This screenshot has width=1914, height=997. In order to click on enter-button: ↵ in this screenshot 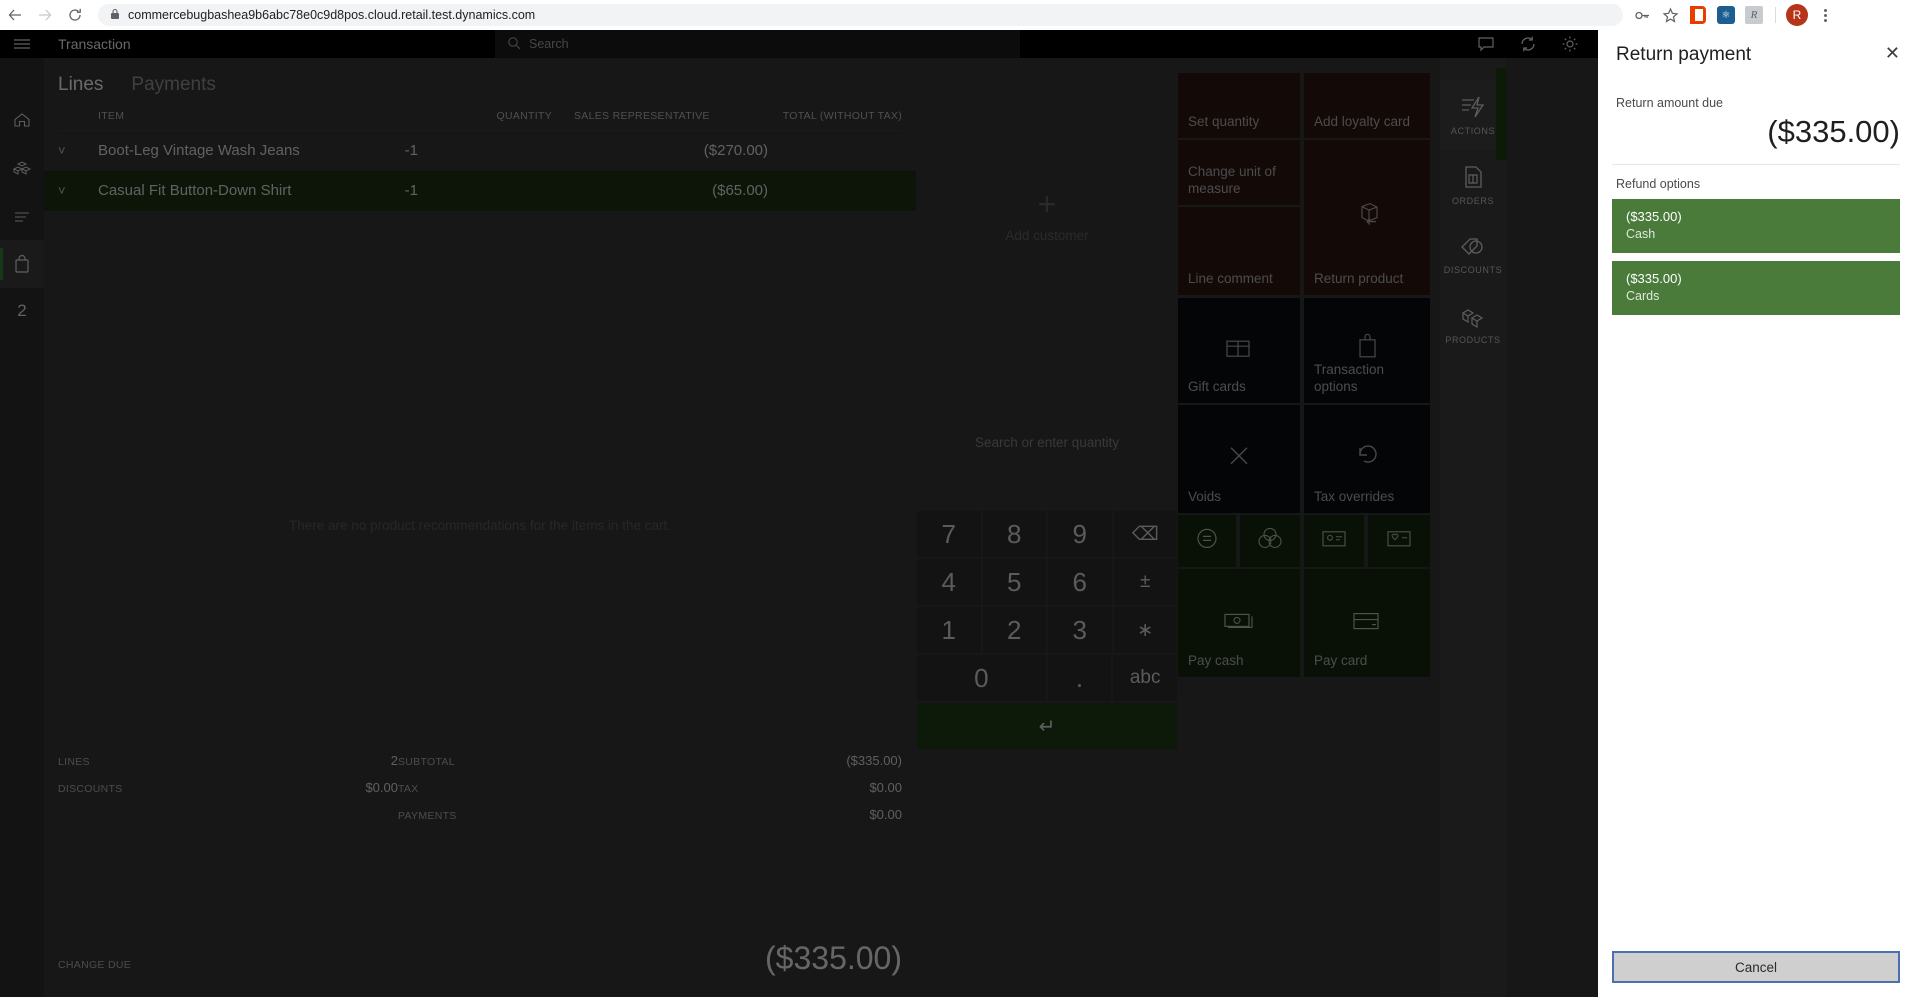, I will do `click(1047, 726)`.